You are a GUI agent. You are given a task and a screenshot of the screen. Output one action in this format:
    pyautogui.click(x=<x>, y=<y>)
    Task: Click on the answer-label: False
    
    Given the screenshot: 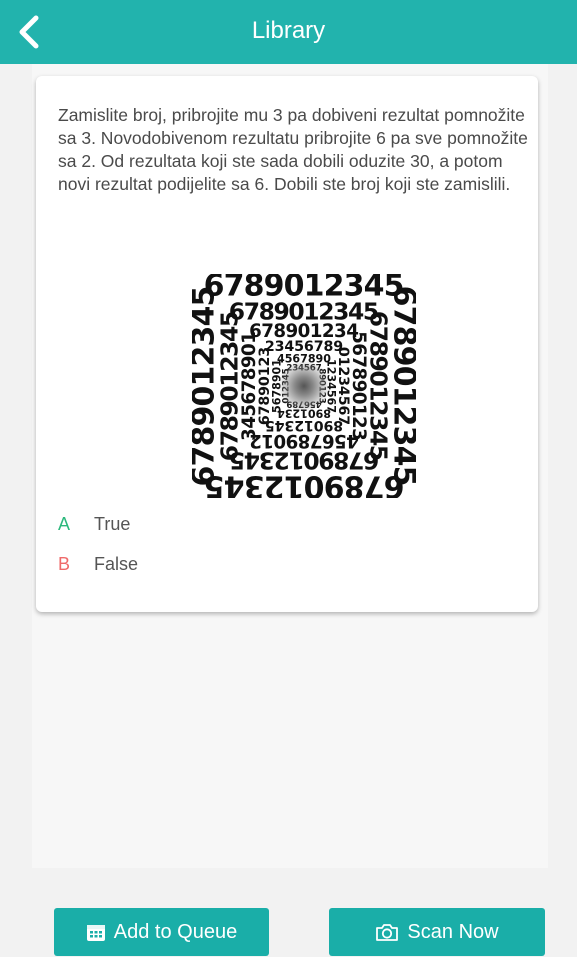 What is the action you would take?
    pyautogui.click(x=116, y=563)
    